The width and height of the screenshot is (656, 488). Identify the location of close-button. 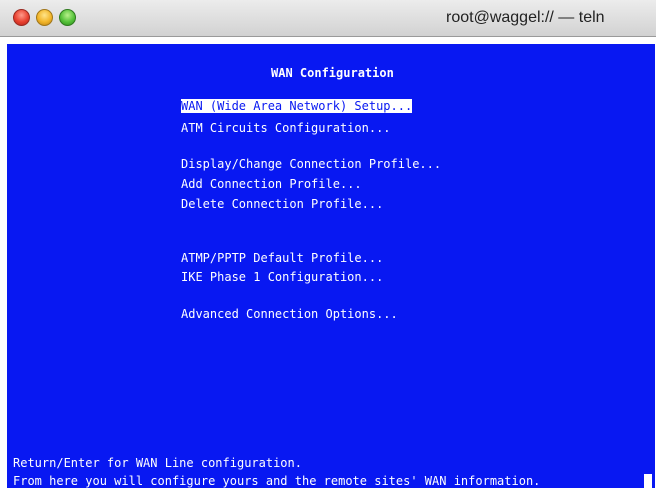
(21, 17).